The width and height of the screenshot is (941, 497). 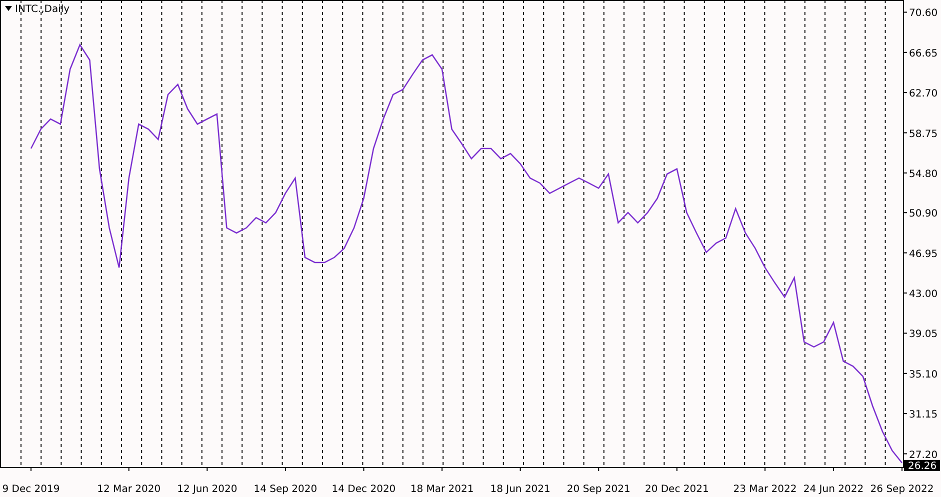 What do you see at coordinates (923, 174) in the screenshot?
I see `price-axis-label: 54.80` at bounding box center [923, 174].